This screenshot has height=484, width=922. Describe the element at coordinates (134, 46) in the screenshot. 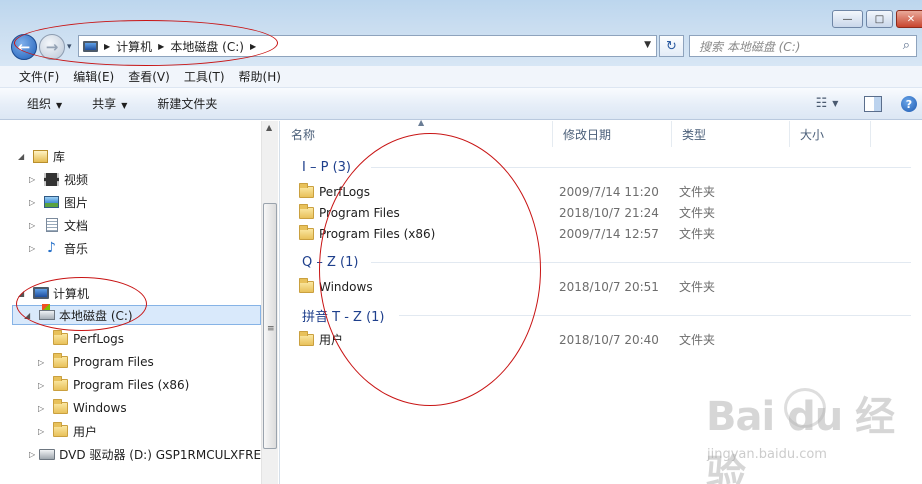

I see `breadcrumb-computer: 计算机` at that location.